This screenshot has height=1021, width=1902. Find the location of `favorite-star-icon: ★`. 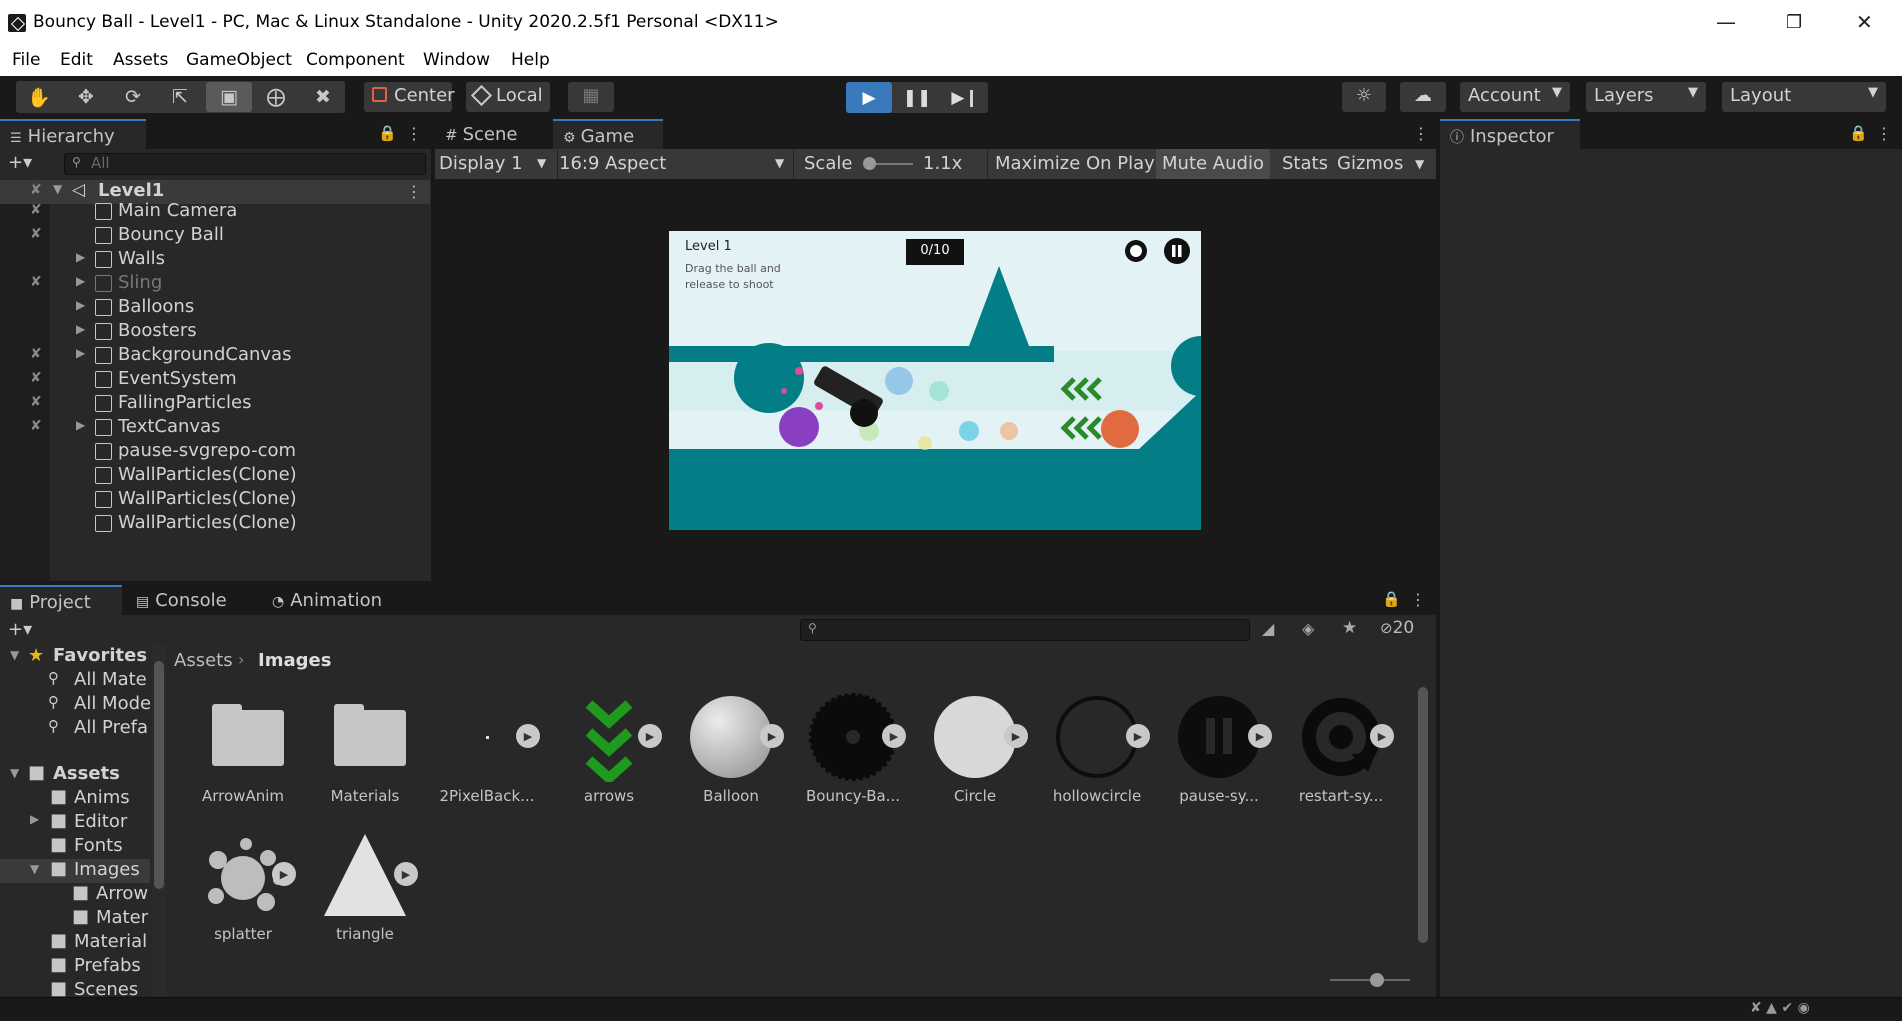

favorite-star-icon: ★ is located at coordinates (1349, 628).